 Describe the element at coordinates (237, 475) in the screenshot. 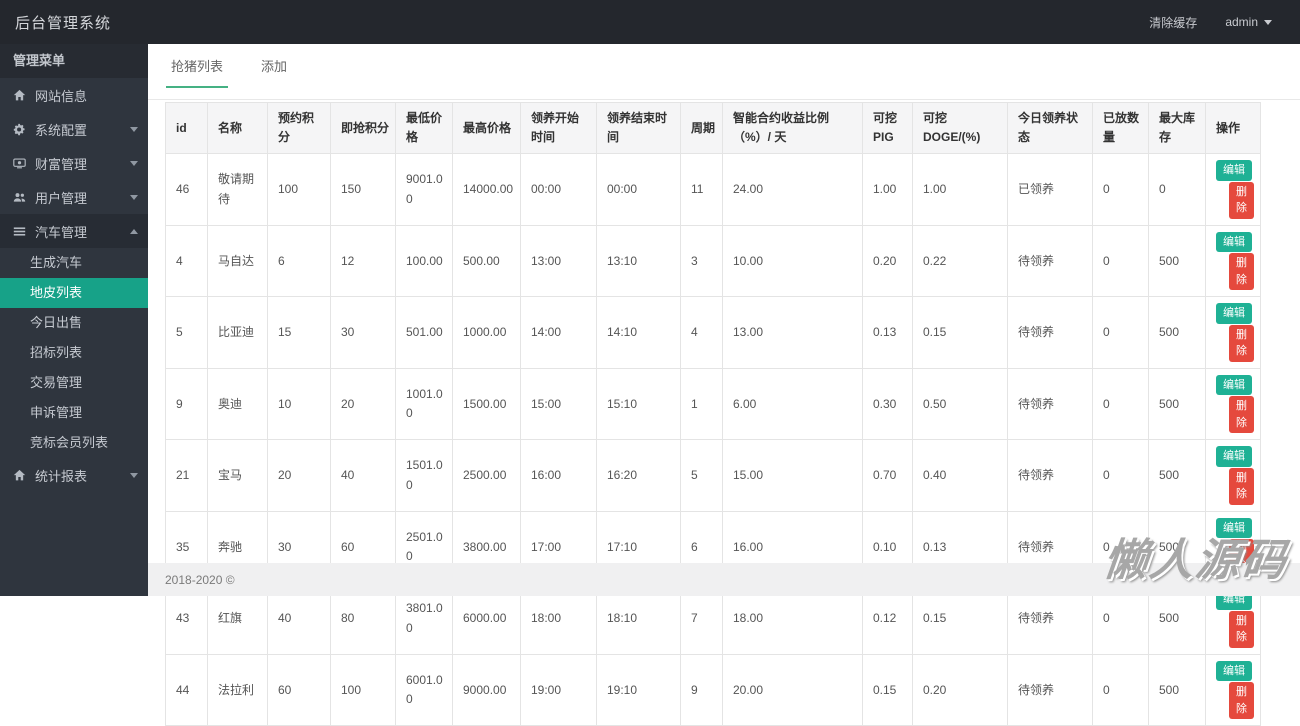

I see `cell-name: 宝马` at that location.